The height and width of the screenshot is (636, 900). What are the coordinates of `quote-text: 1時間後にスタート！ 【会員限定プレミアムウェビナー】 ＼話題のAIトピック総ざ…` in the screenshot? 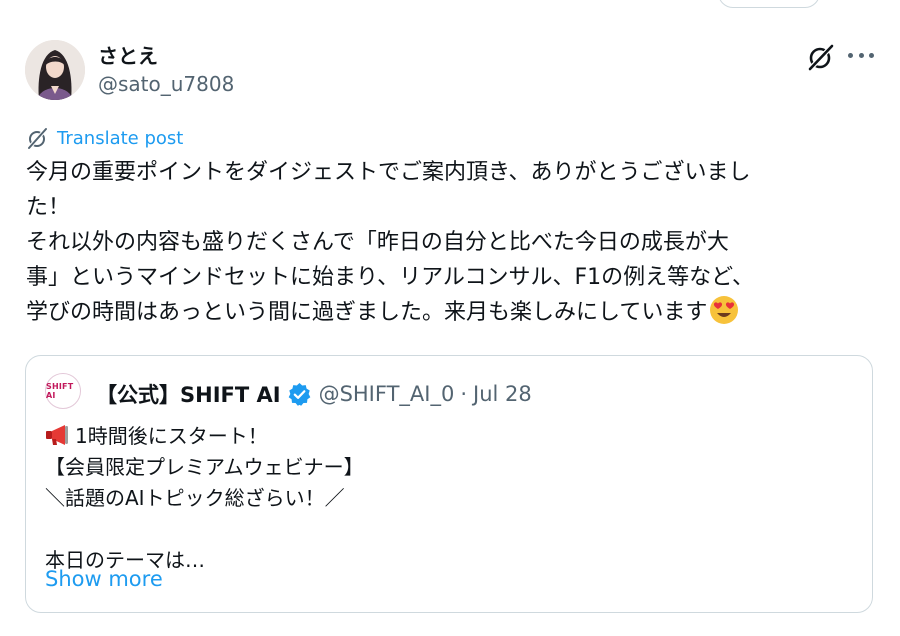 It's located at (204, 498).